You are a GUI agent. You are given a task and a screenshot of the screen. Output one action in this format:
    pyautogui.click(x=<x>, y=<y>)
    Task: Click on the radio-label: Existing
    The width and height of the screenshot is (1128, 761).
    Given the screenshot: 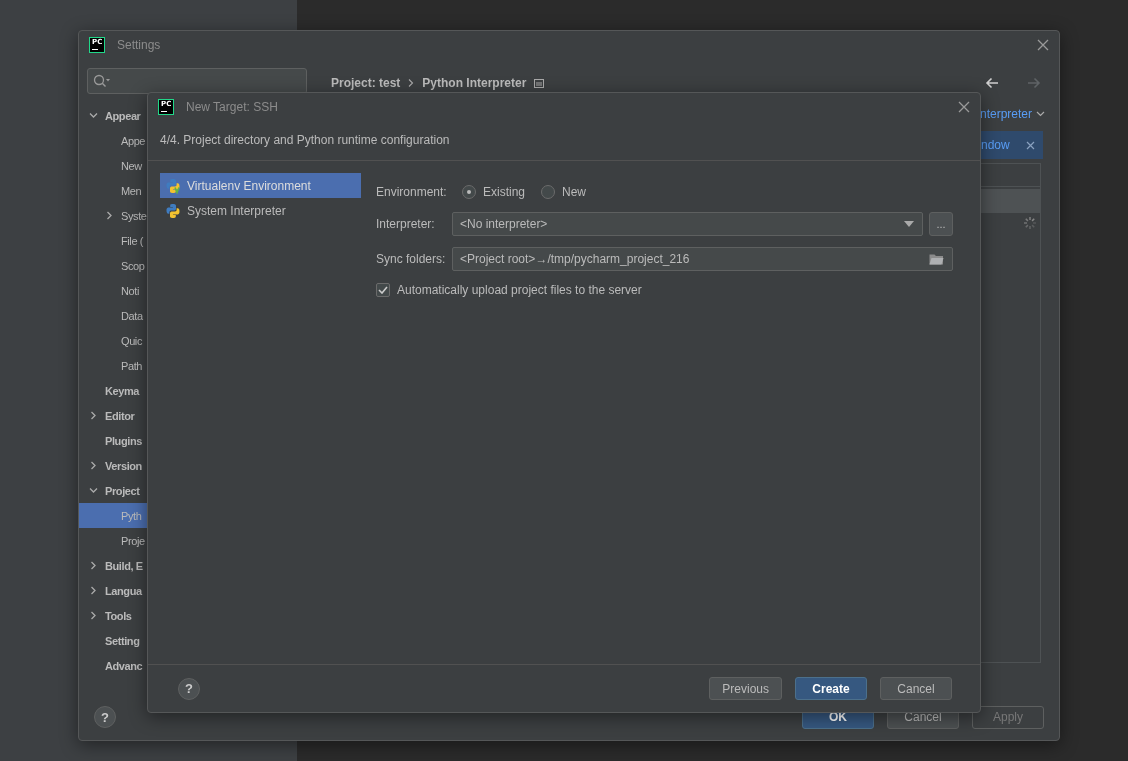 What is the action you would take?
    pyautogui.click(x=504, y=192)
    